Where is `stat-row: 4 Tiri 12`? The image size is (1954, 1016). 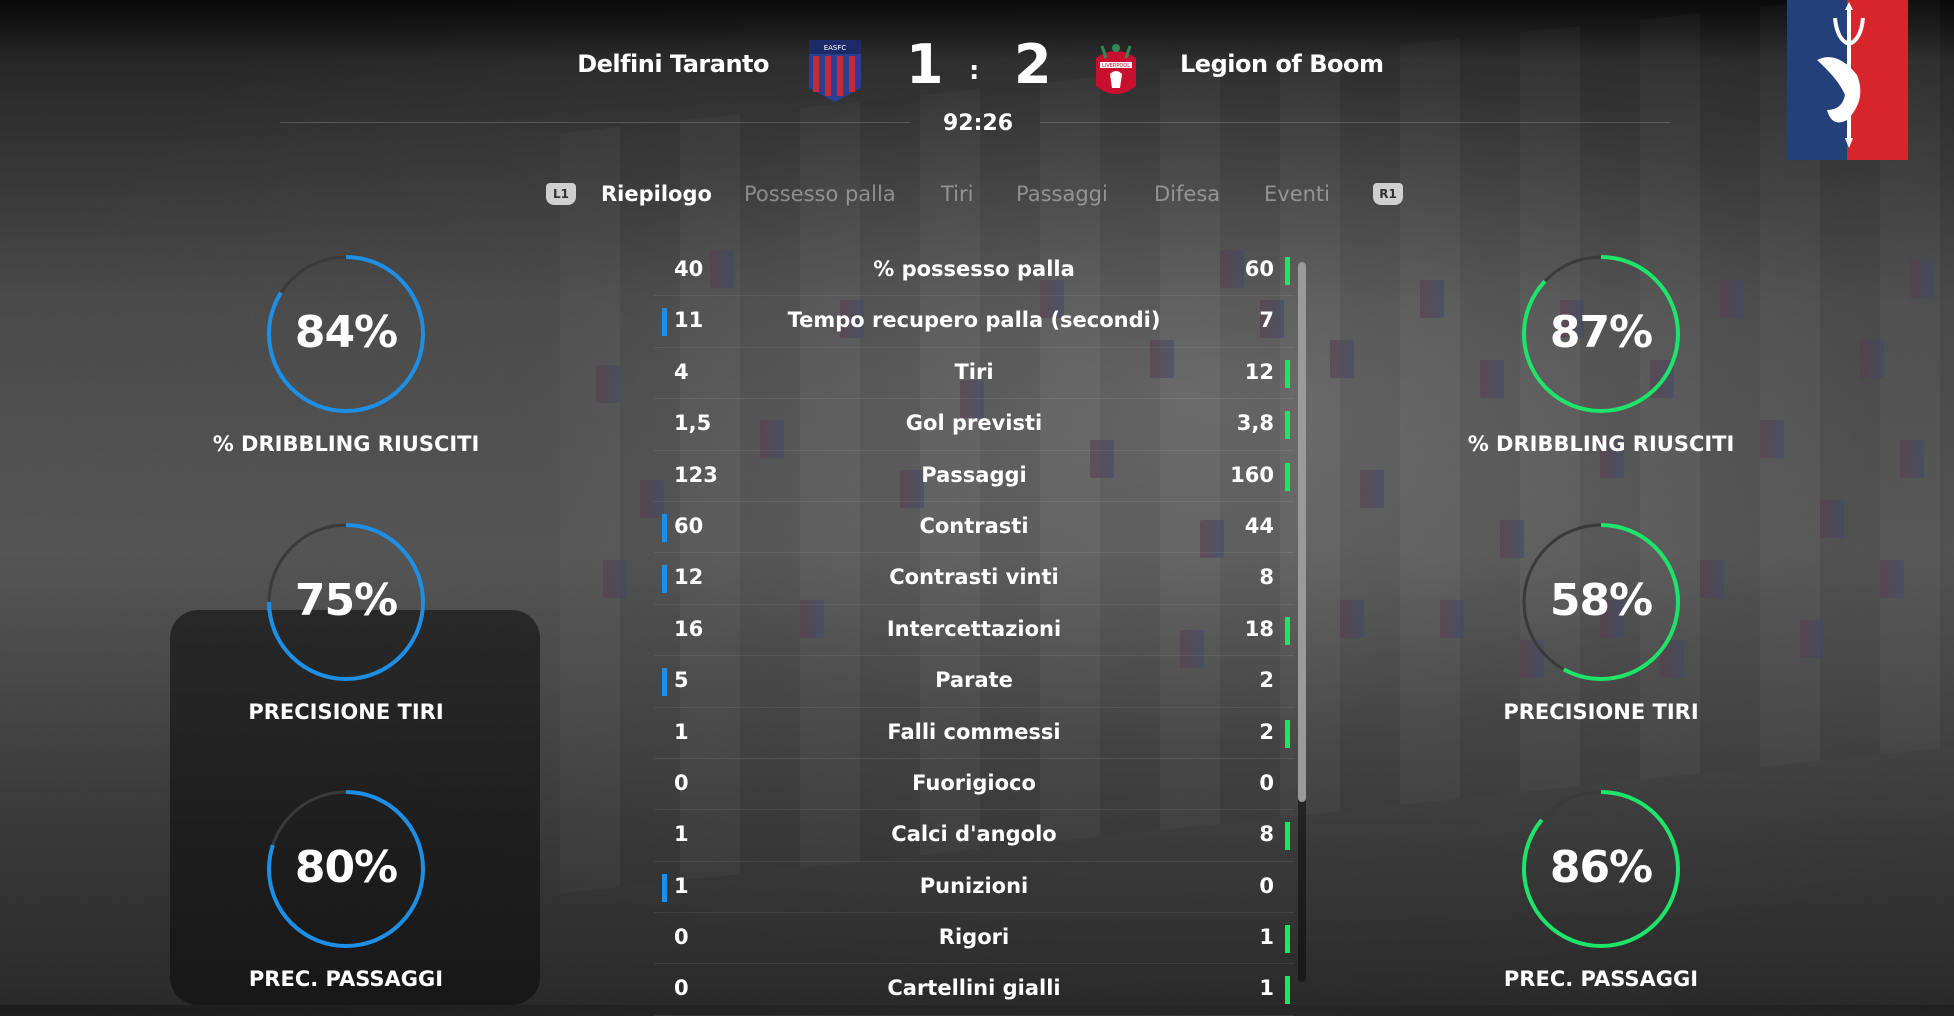
stat-row: 4 Tiri 12 is located at coordinates (974, 374).